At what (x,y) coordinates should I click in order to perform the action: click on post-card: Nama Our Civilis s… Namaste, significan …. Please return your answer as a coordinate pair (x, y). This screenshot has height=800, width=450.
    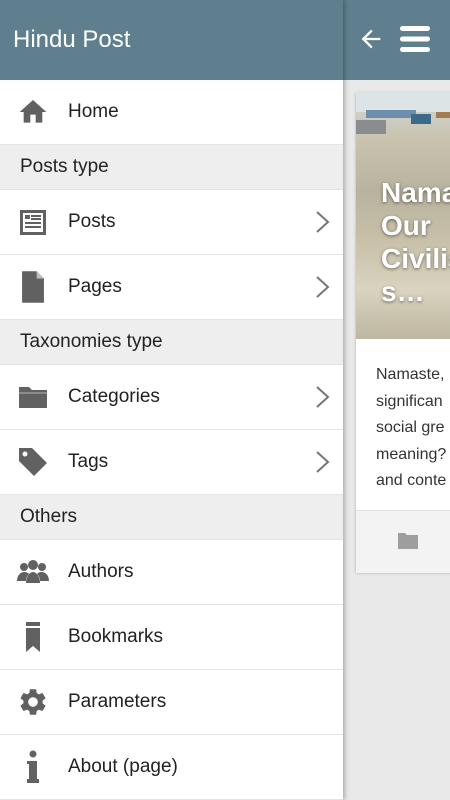
    Looking at the image, I should click on (403, 332).